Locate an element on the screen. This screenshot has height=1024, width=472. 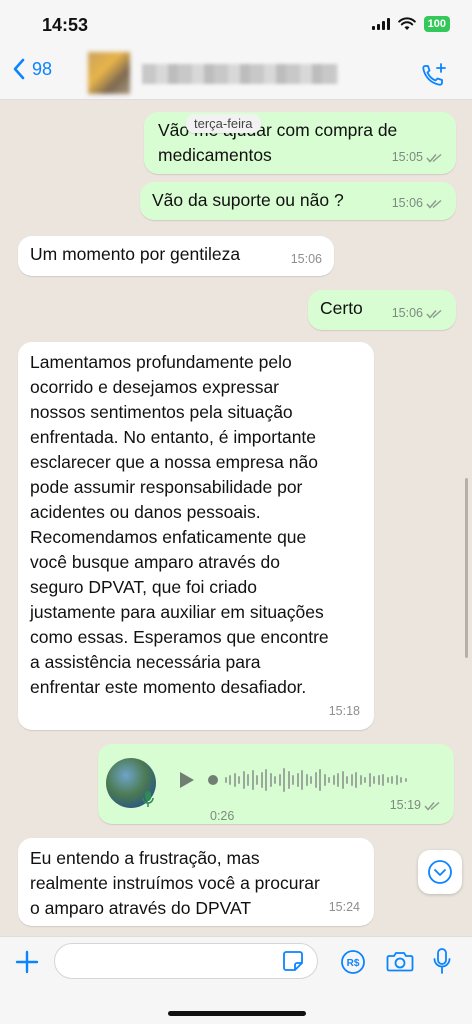
message-meta: 15:05 is located at coordinates (418, 157).